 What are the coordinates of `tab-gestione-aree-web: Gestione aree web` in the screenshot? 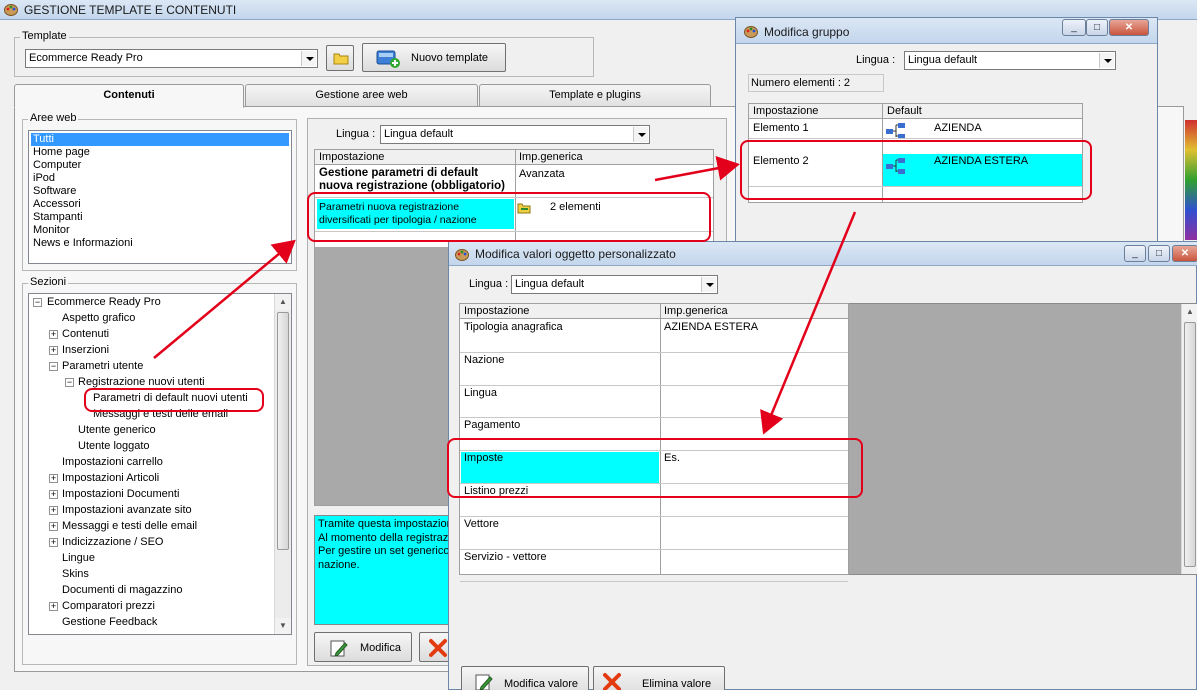 It's located at (361, 95).